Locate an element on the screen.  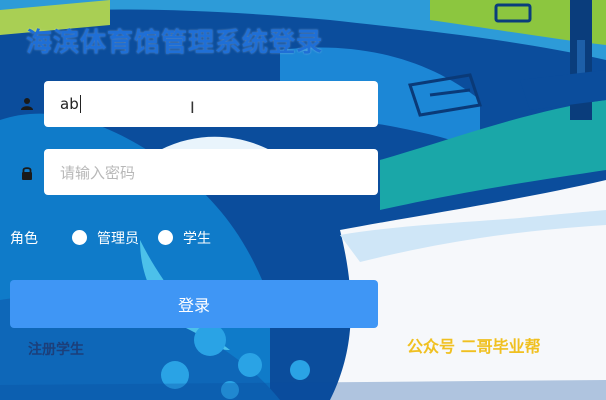
page-title: 海滨体育馆管理系统登录 is located at coordinates (175, 43).